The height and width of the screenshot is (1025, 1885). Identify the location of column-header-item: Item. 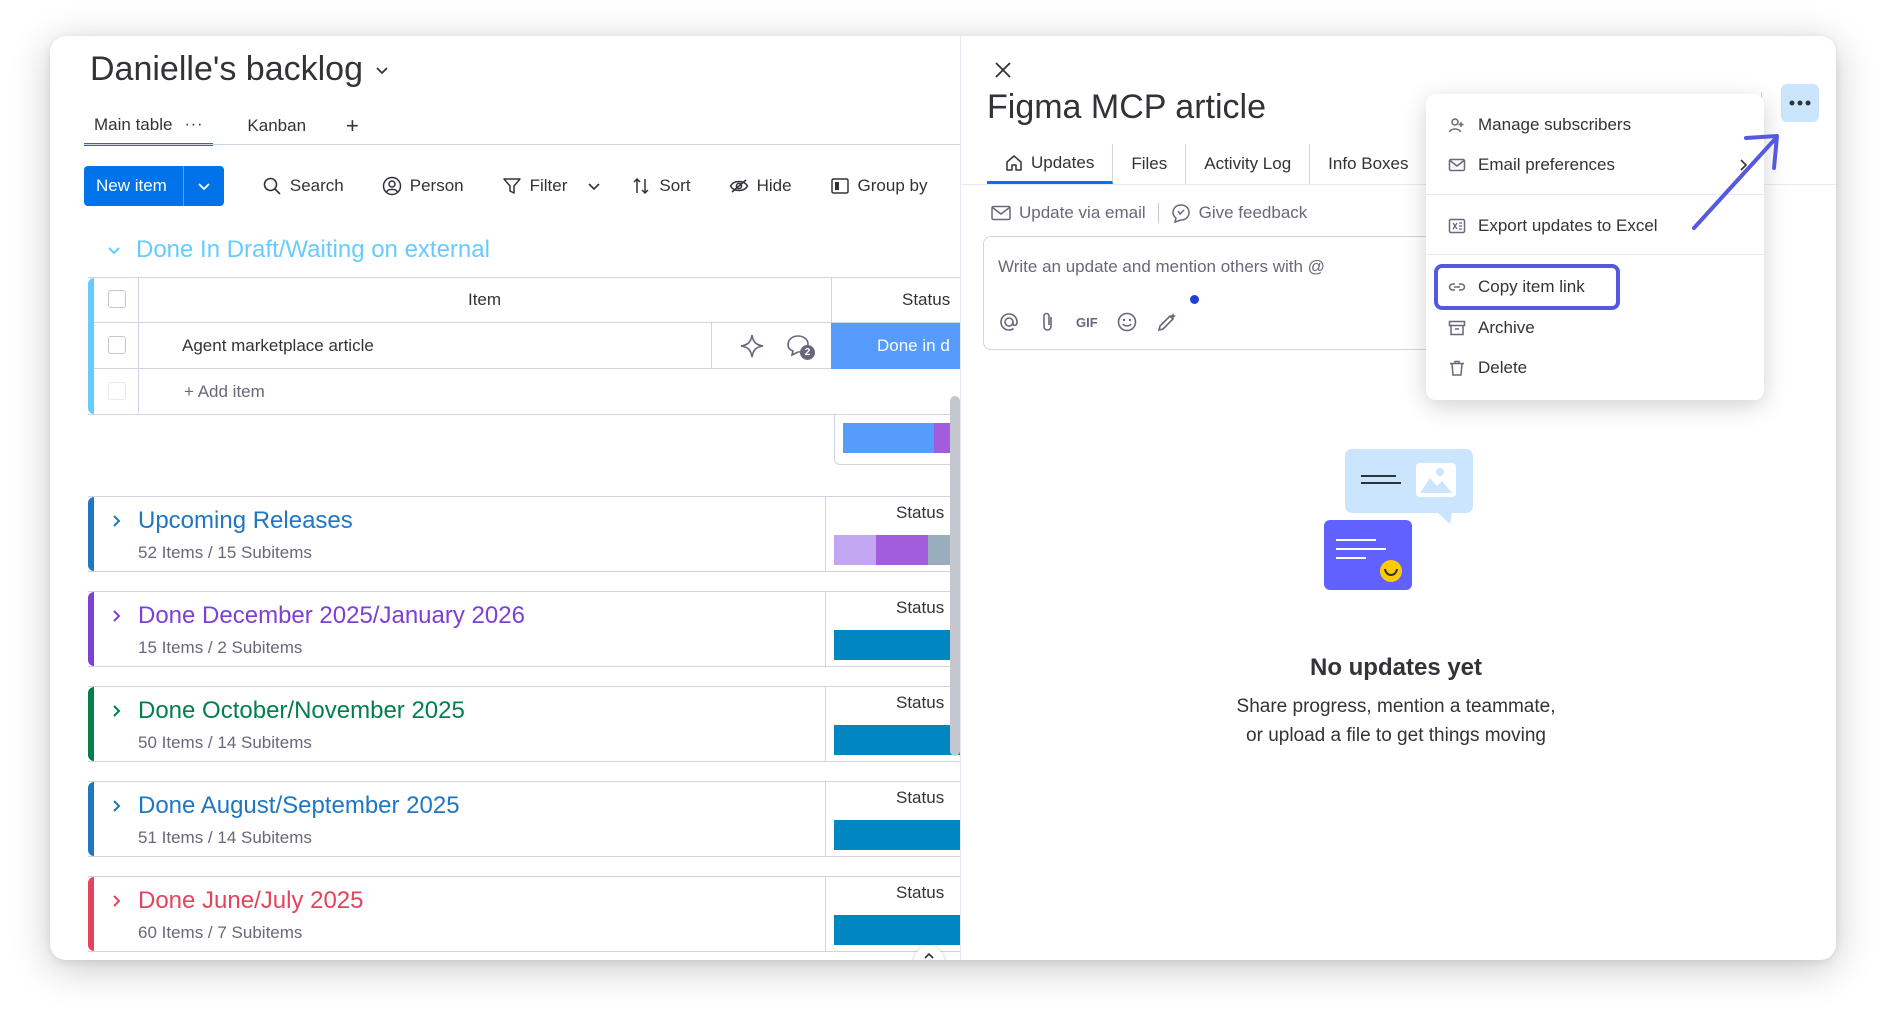
(484, 300).